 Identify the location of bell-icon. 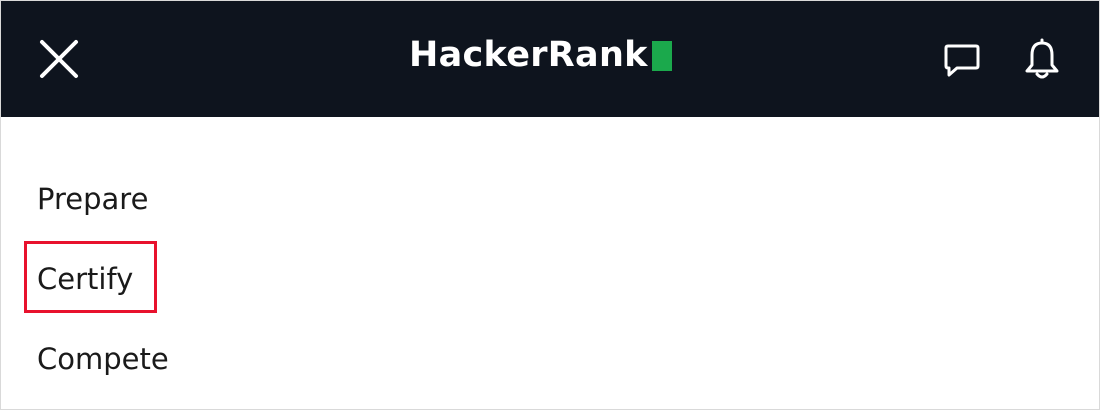
(1042, 58).